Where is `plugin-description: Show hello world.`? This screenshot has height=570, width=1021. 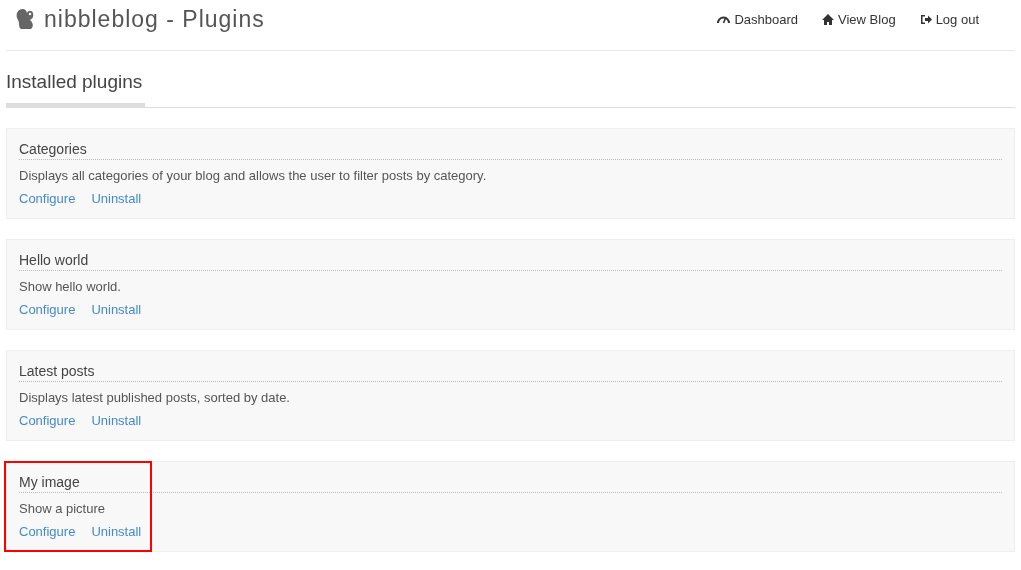 plugin-description: Show hello world. is located at coordinates (70, 286).